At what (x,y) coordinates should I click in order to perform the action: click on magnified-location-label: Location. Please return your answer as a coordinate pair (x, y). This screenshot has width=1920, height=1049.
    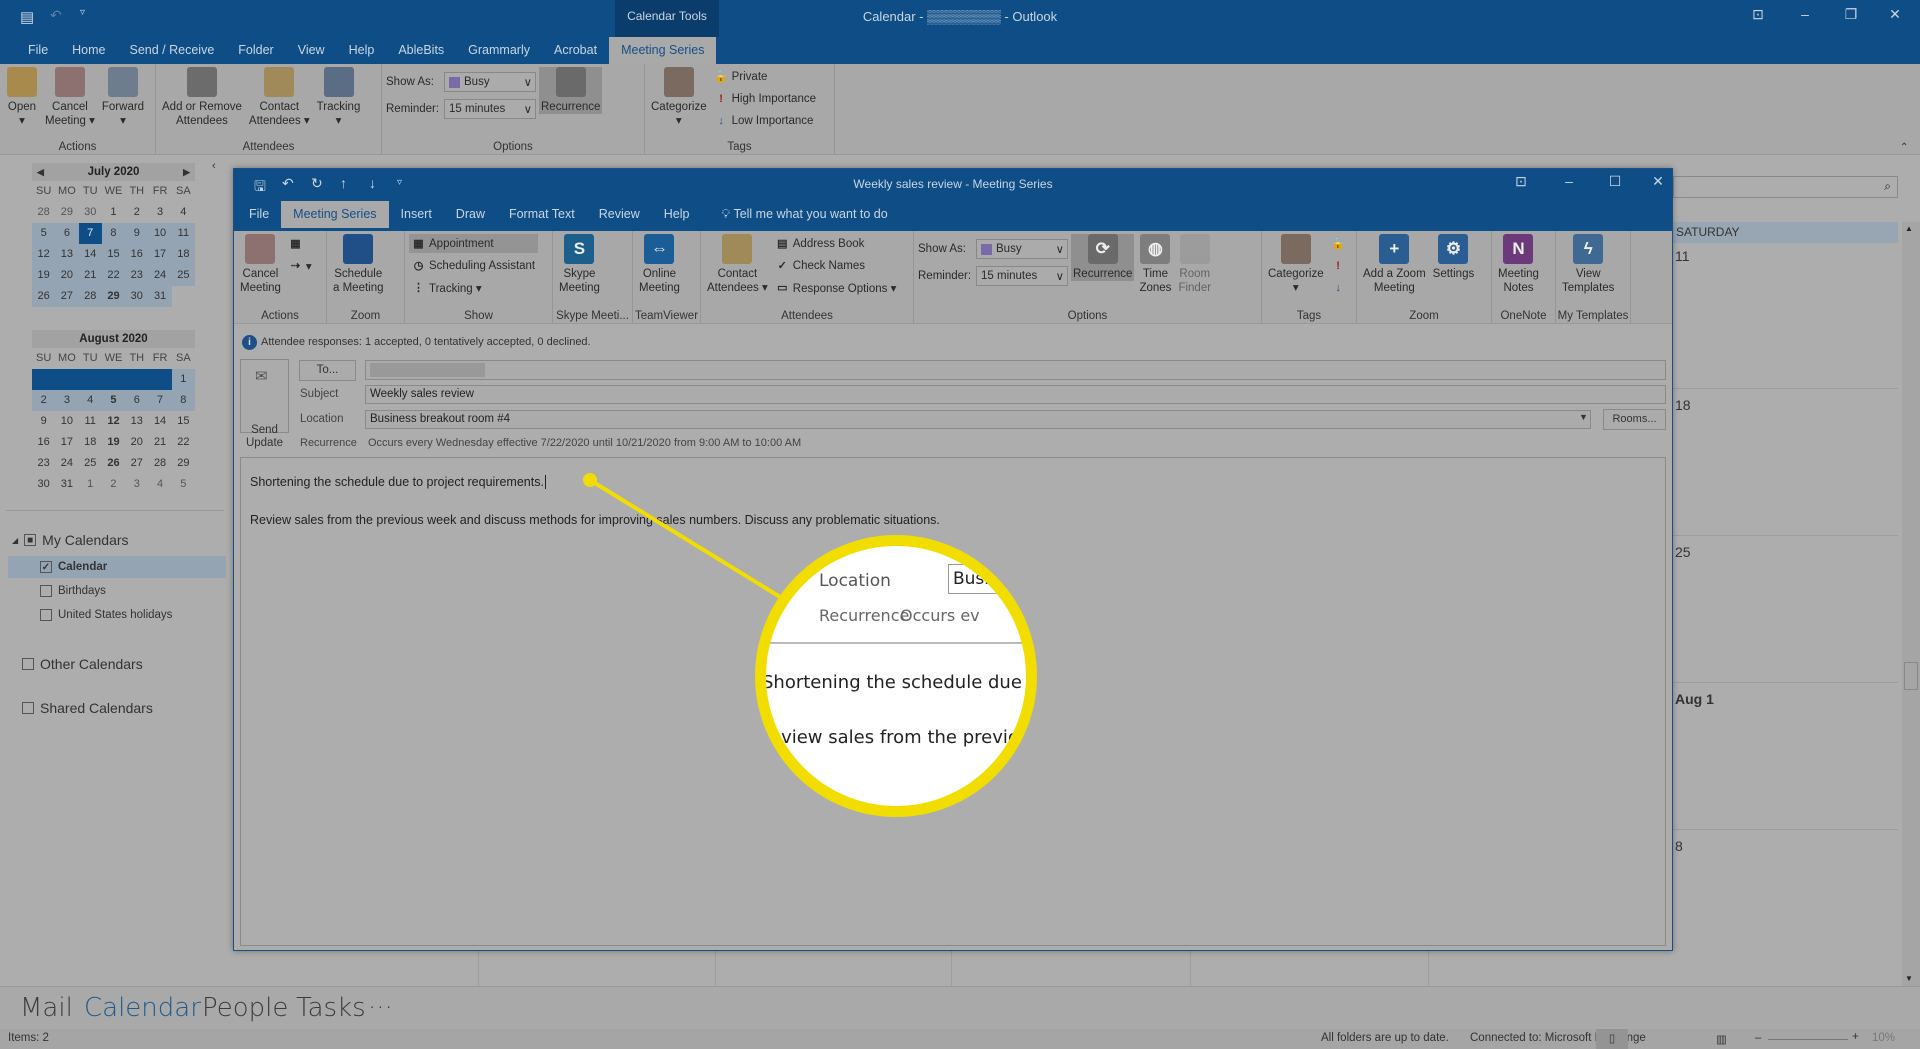
    Looking at the image, I should click on (855, 581).